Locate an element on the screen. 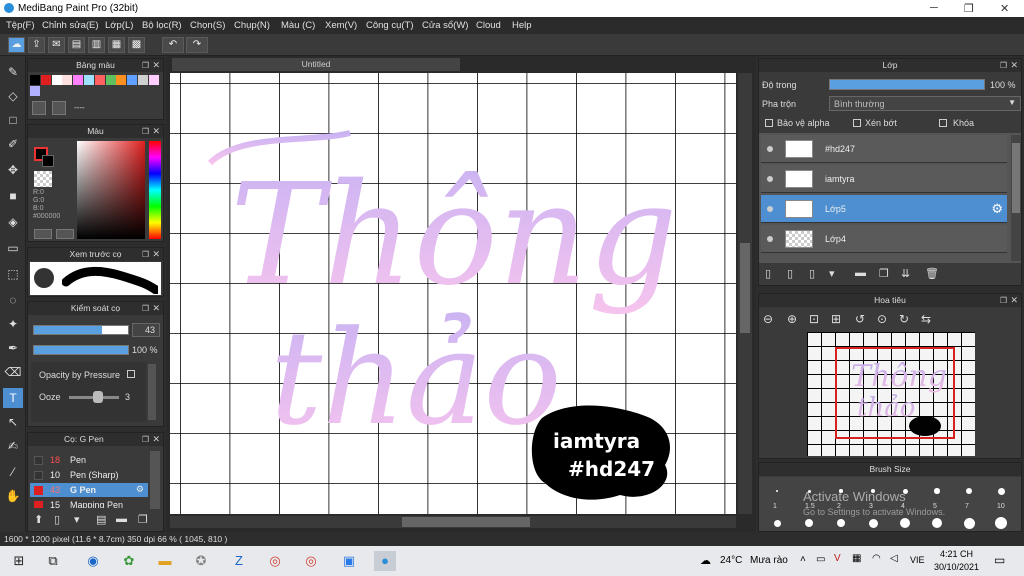 The height and width of the screenshot is (576, 1024). task-view-icon: ⧉ is located at coordinates (53, 561).